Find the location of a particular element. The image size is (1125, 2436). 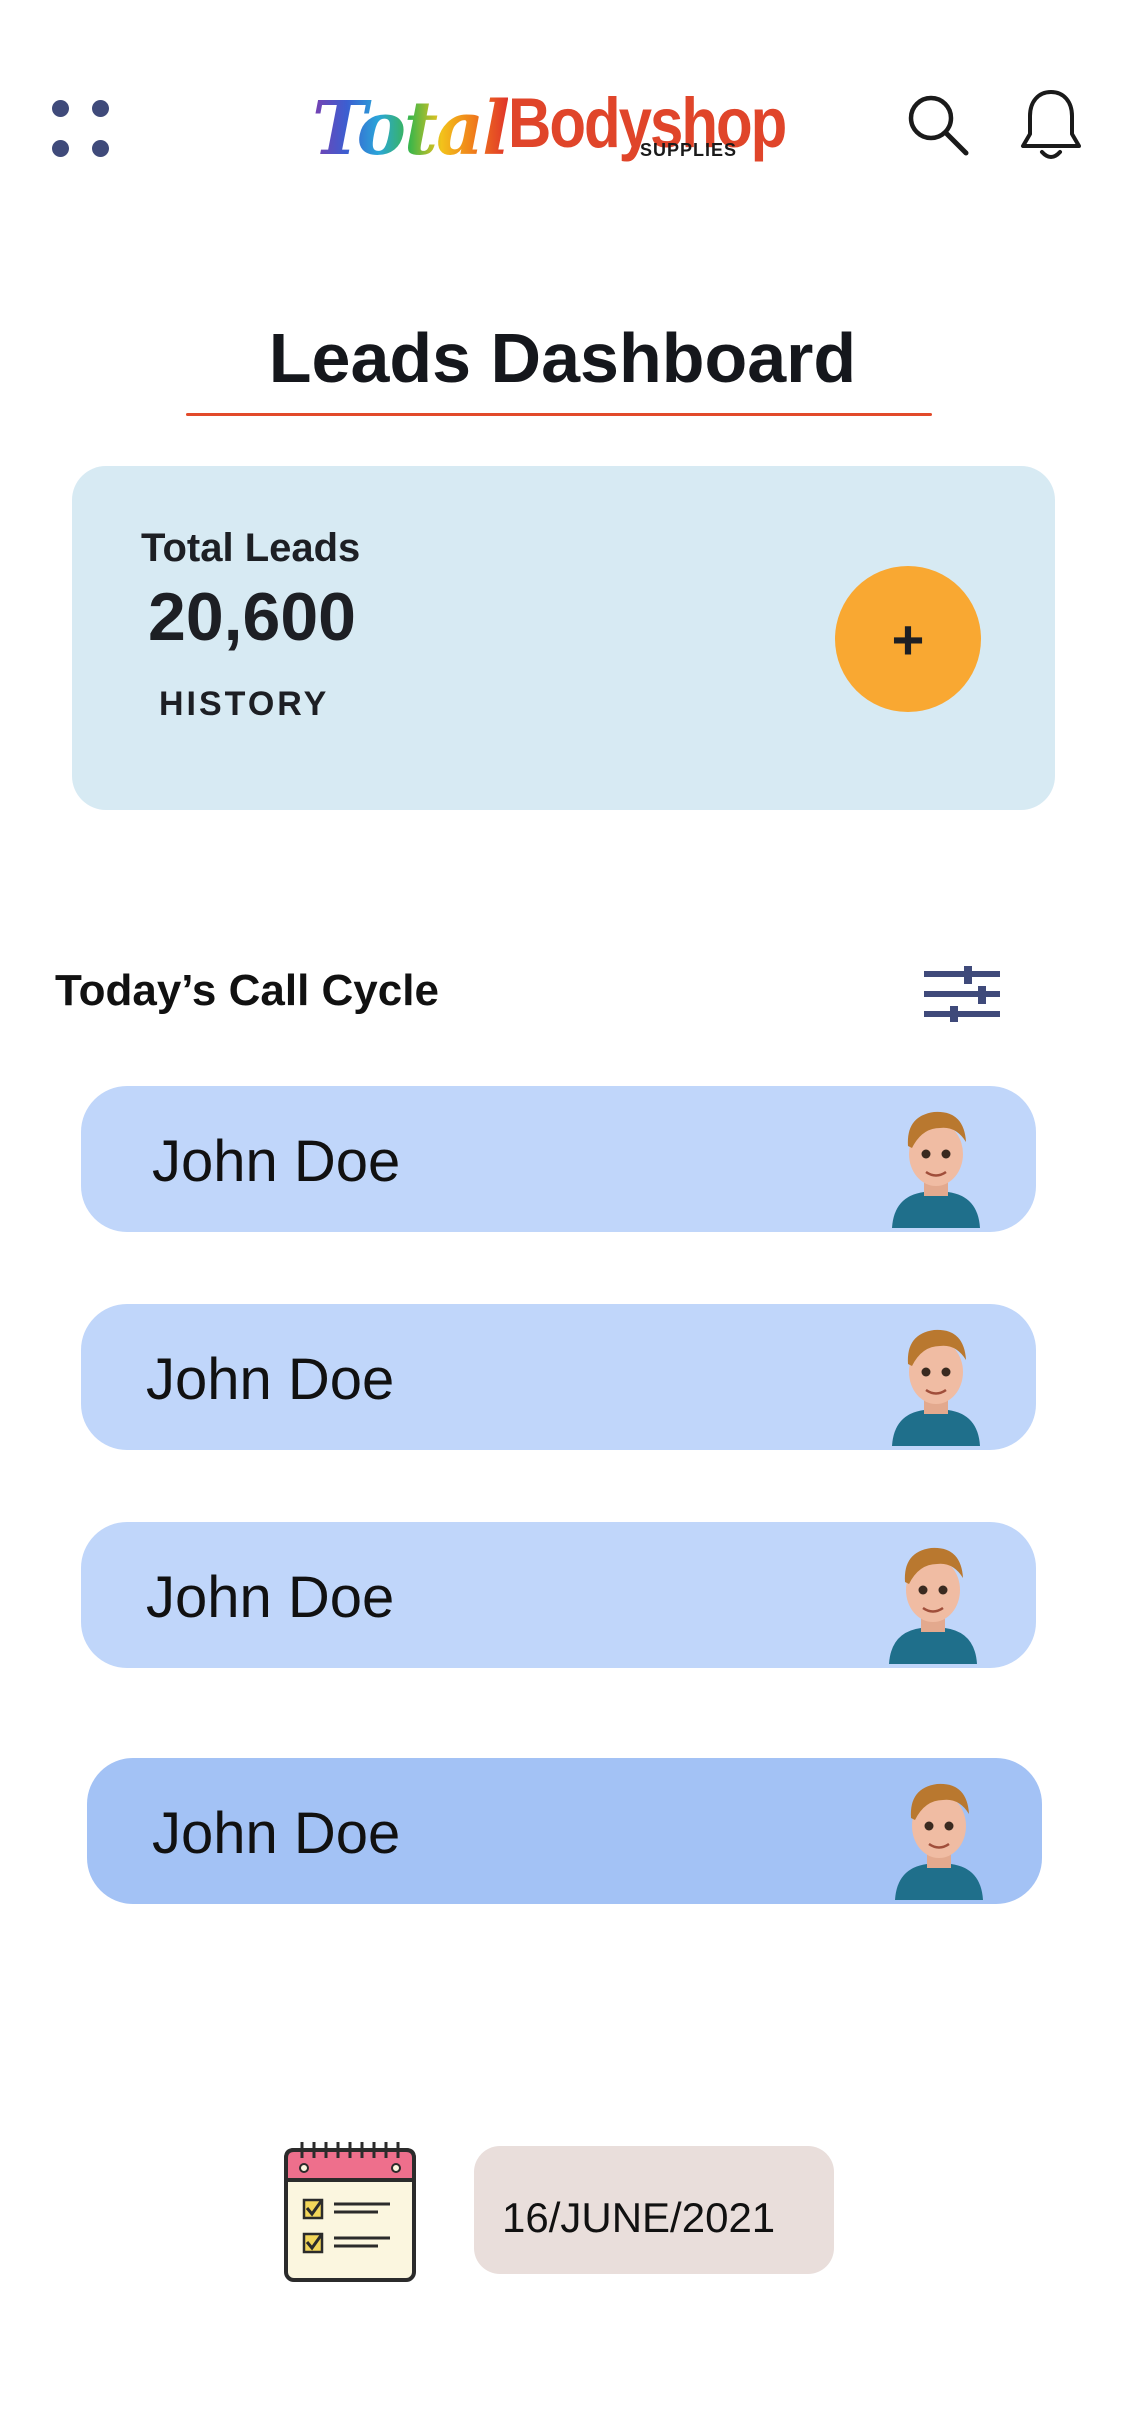

title-underline is located at coordinates (559, 414).